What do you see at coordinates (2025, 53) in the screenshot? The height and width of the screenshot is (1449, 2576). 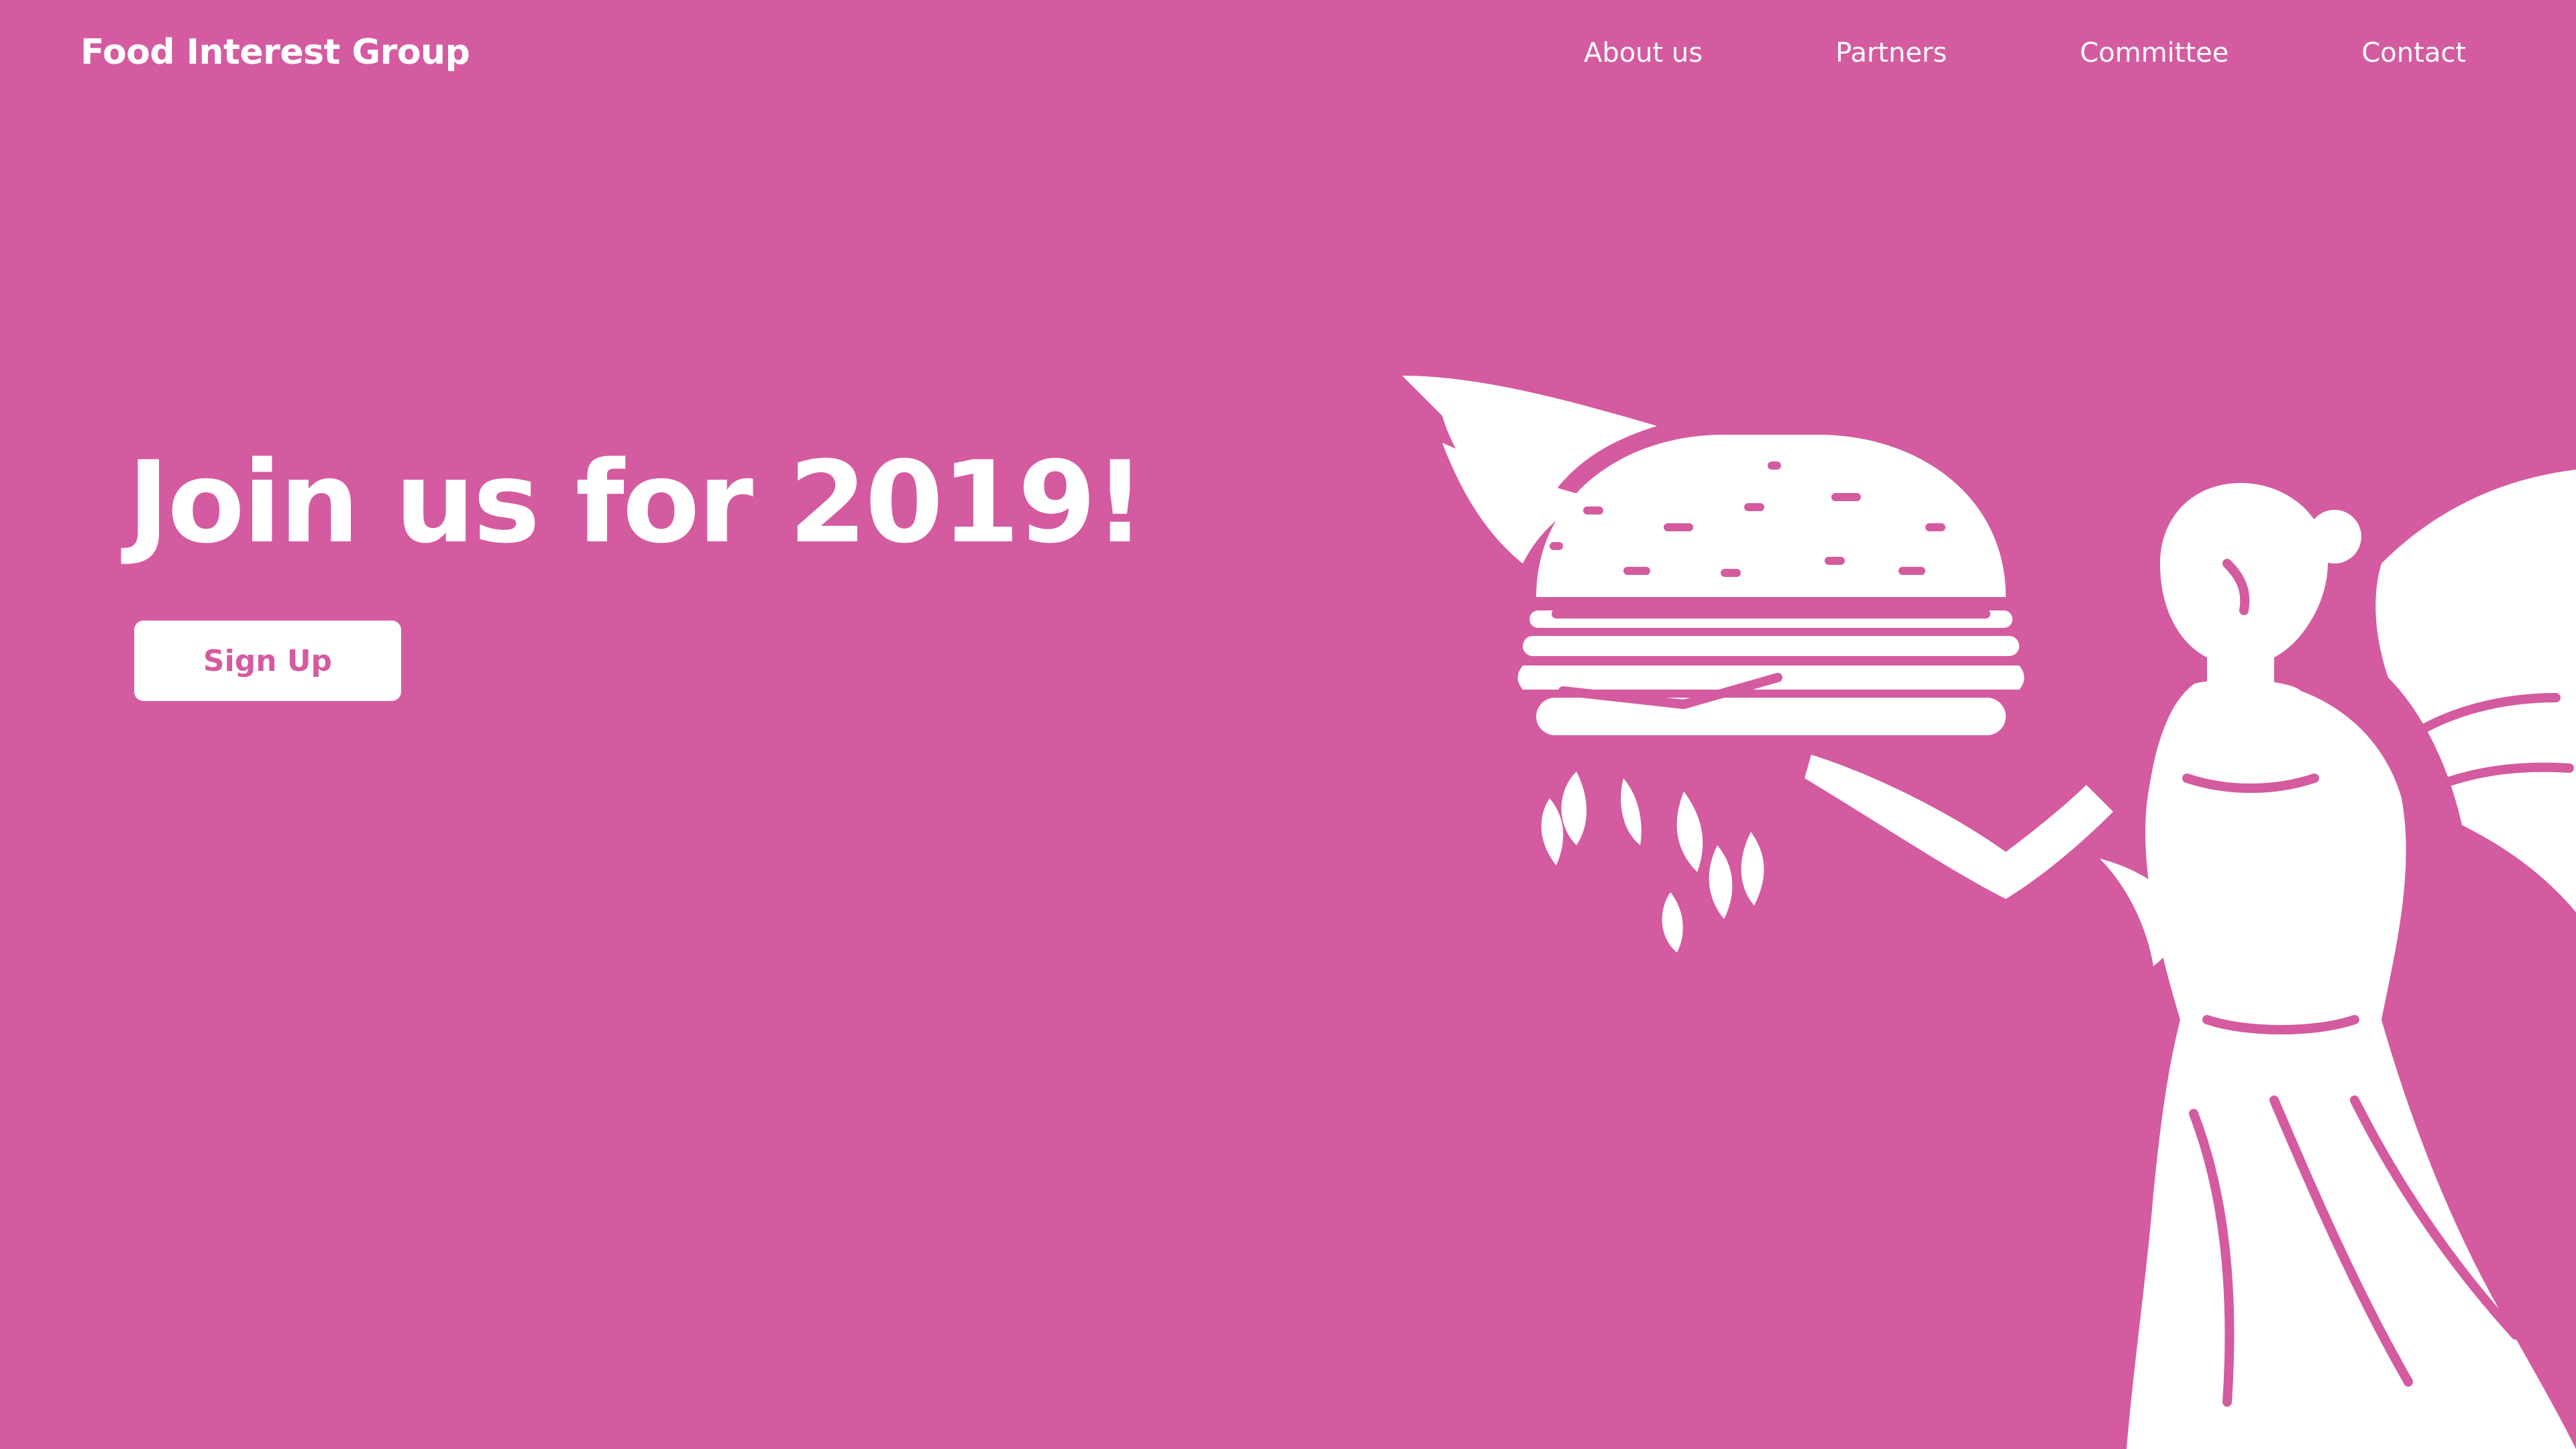 I see `main-nav: About us Partners Committee Contact` at bounding box center [2025, 53].